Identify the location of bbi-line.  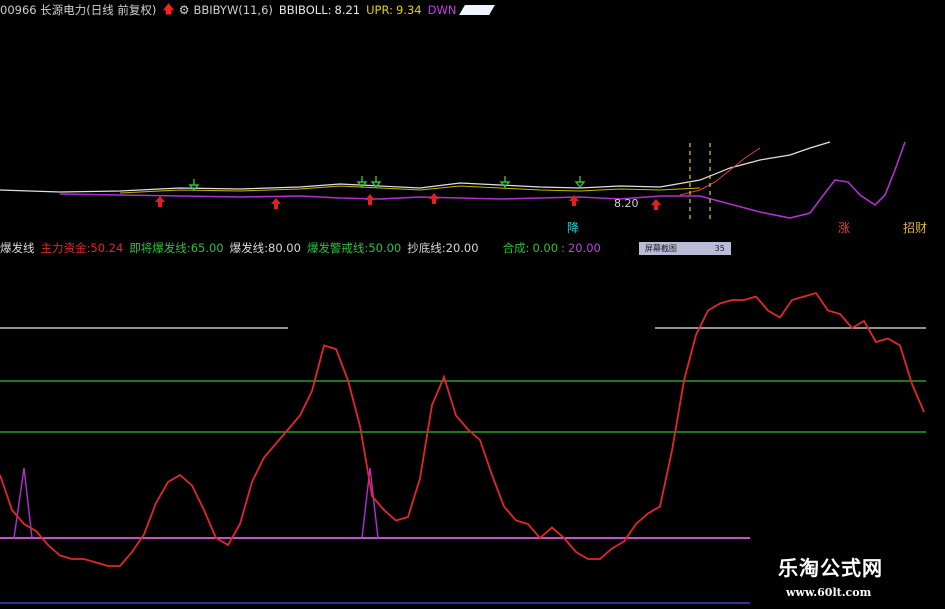
(415, 167).